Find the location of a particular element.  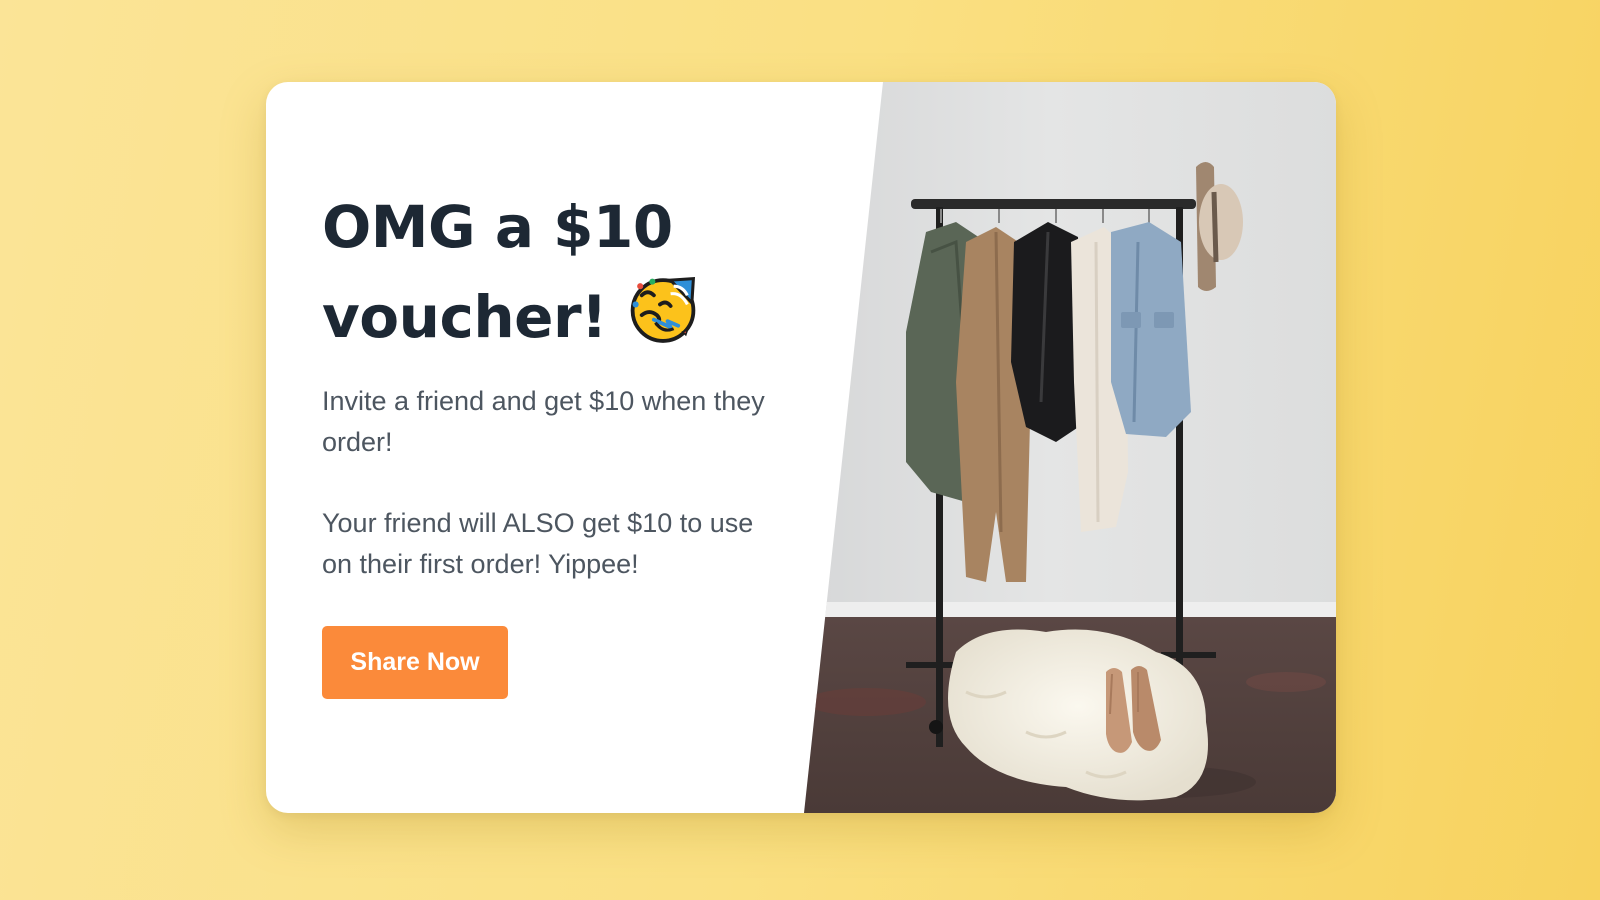

party-face-icon is located at coordinates (663, 309).